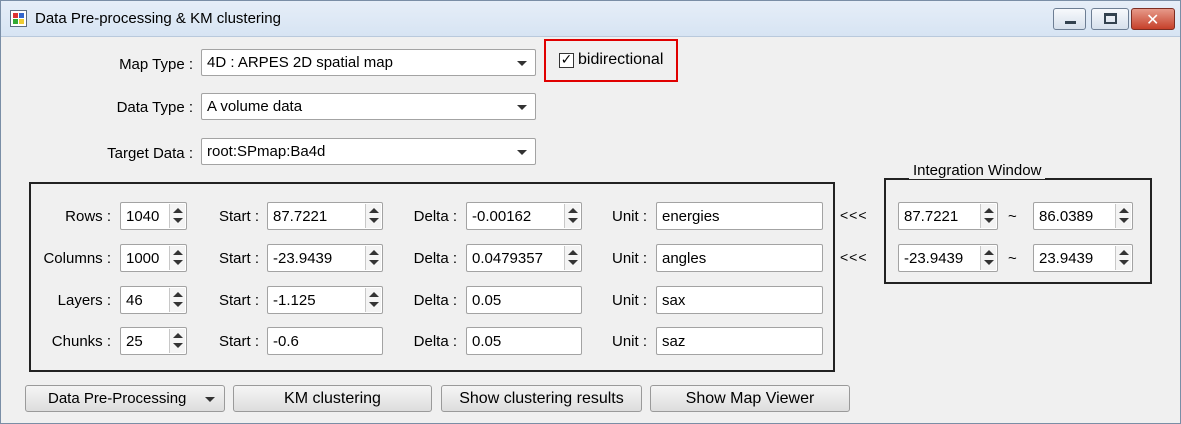 The image size is (1181, 424). I want to click on columns-label: Columns :, so click(77, 258).